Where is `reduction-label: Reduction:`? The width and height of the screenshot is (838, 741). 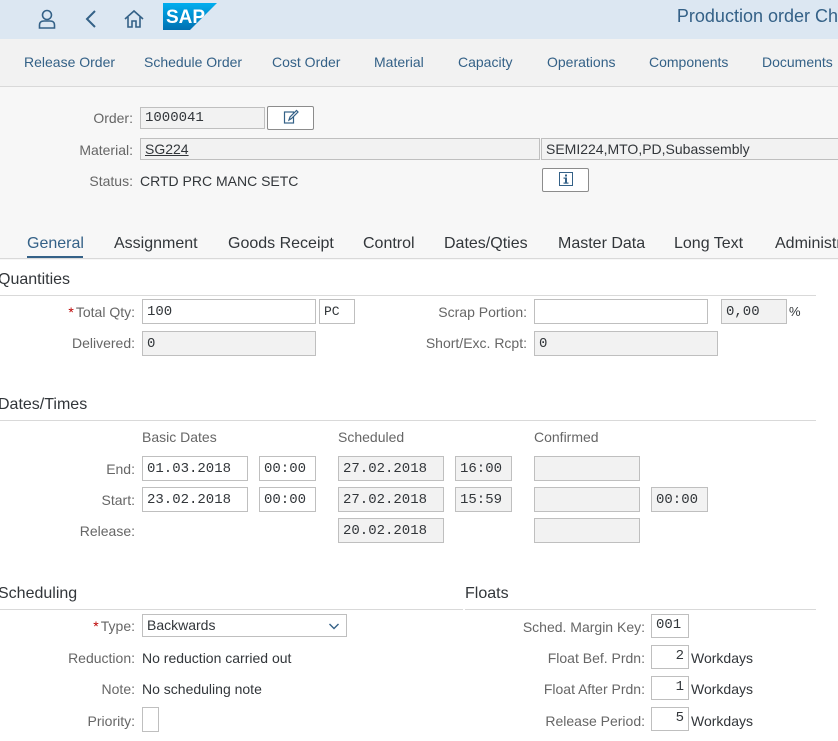
reduction-label: Reduction: is located at coordinates (101, 658).